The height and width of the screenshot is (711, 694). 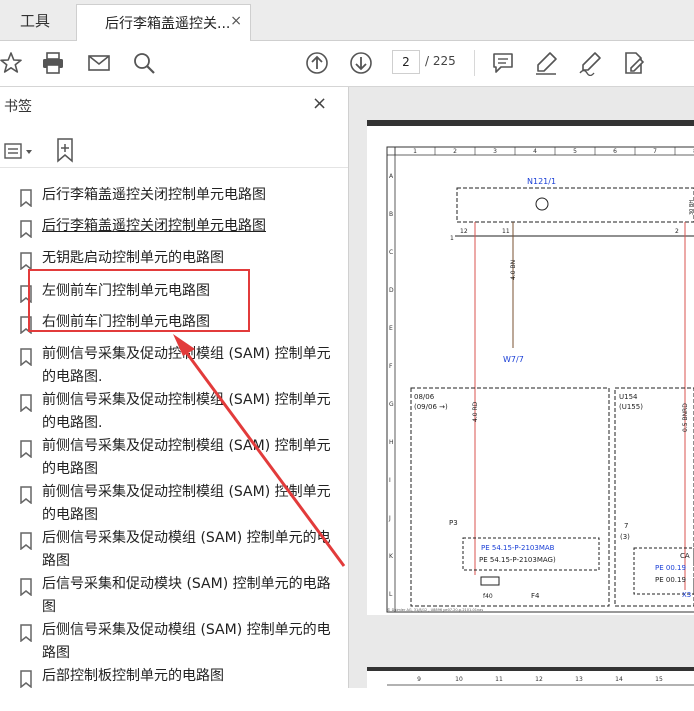 I want to click on arrow-annotation, so click(x=259, y=450).